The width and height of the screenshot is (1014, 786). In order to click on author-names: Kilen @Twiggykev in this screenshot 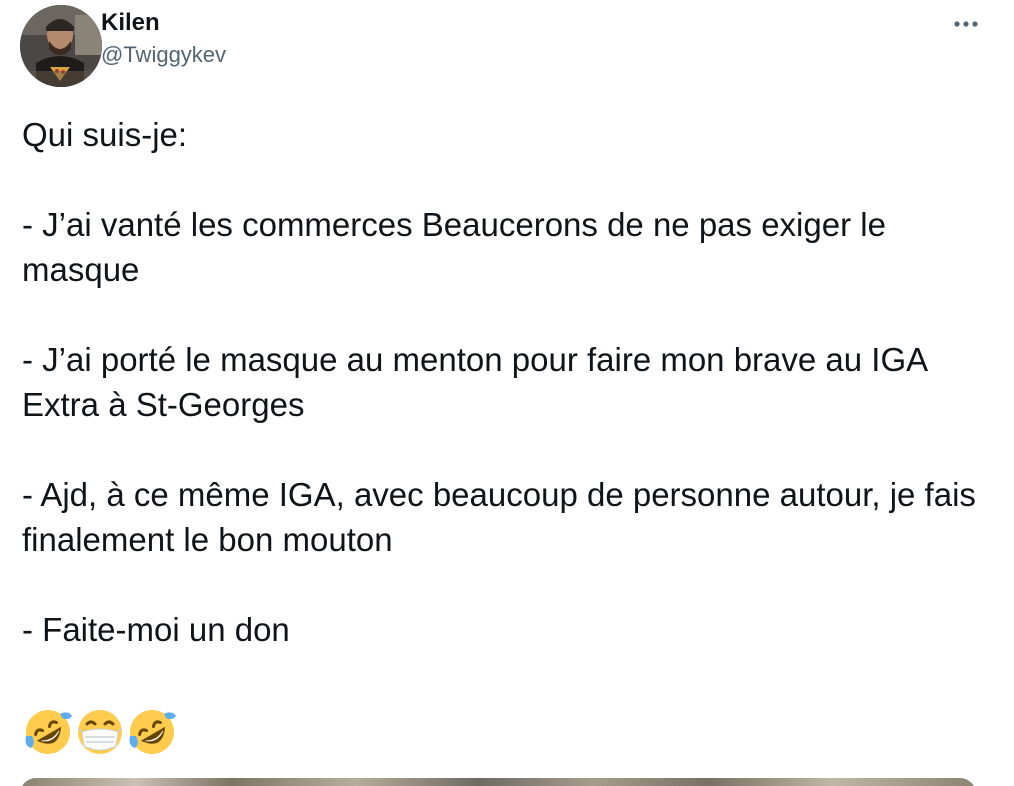, I will do `click(163, 39)`.